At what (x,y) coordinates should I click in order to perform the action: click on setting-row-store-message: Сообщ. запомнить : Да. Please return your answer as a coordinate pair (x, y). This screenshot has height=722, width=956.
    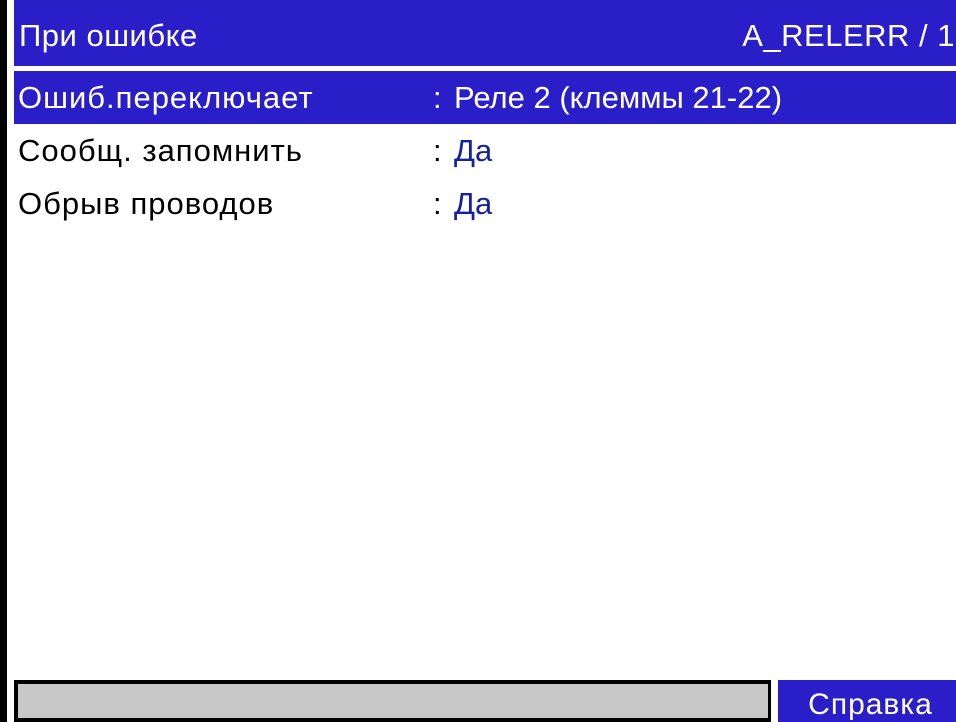
    Looking at the image, I should click on (485, 150).